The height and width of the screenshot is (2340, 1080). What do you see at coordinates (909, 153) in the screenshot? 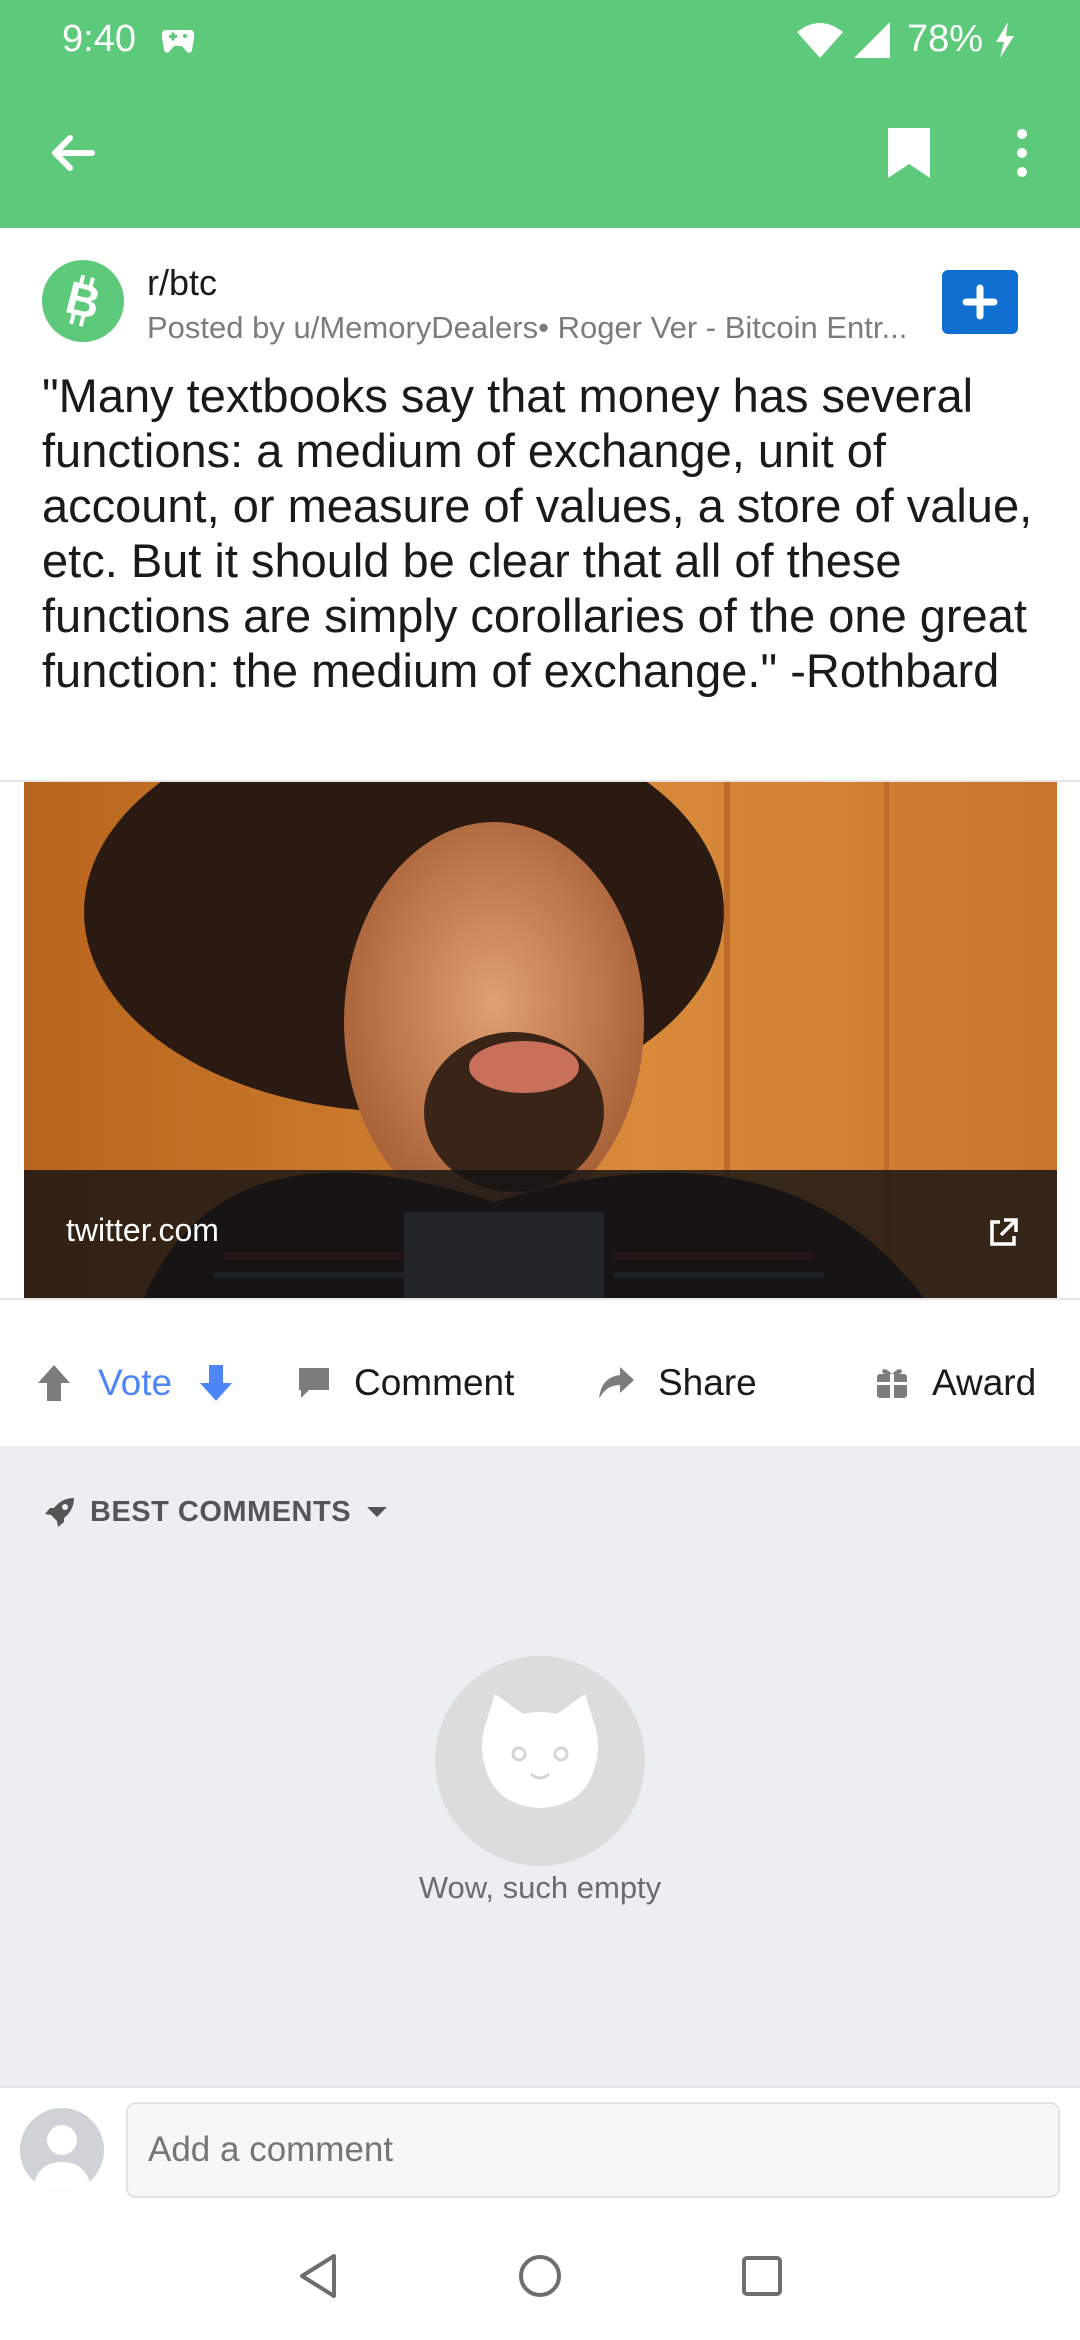
I see `bookmark-icon` at bounding box center [909, 153].